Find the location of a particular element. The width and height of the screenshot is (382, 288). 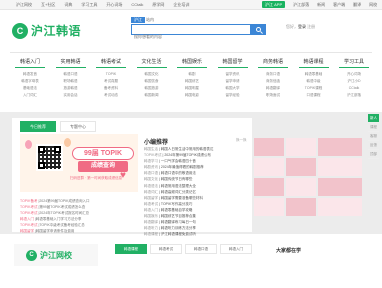

top-link: 词典 is located at coordinates (68, 4).